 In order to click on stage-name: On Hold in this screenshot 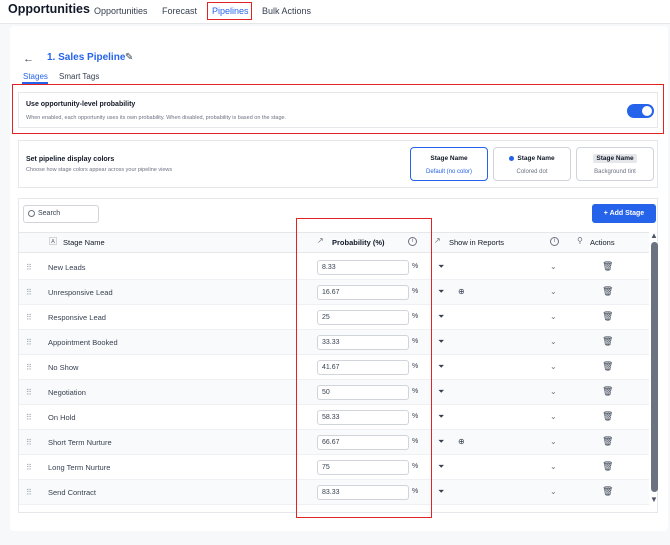, I will do `click(62, 417)`.